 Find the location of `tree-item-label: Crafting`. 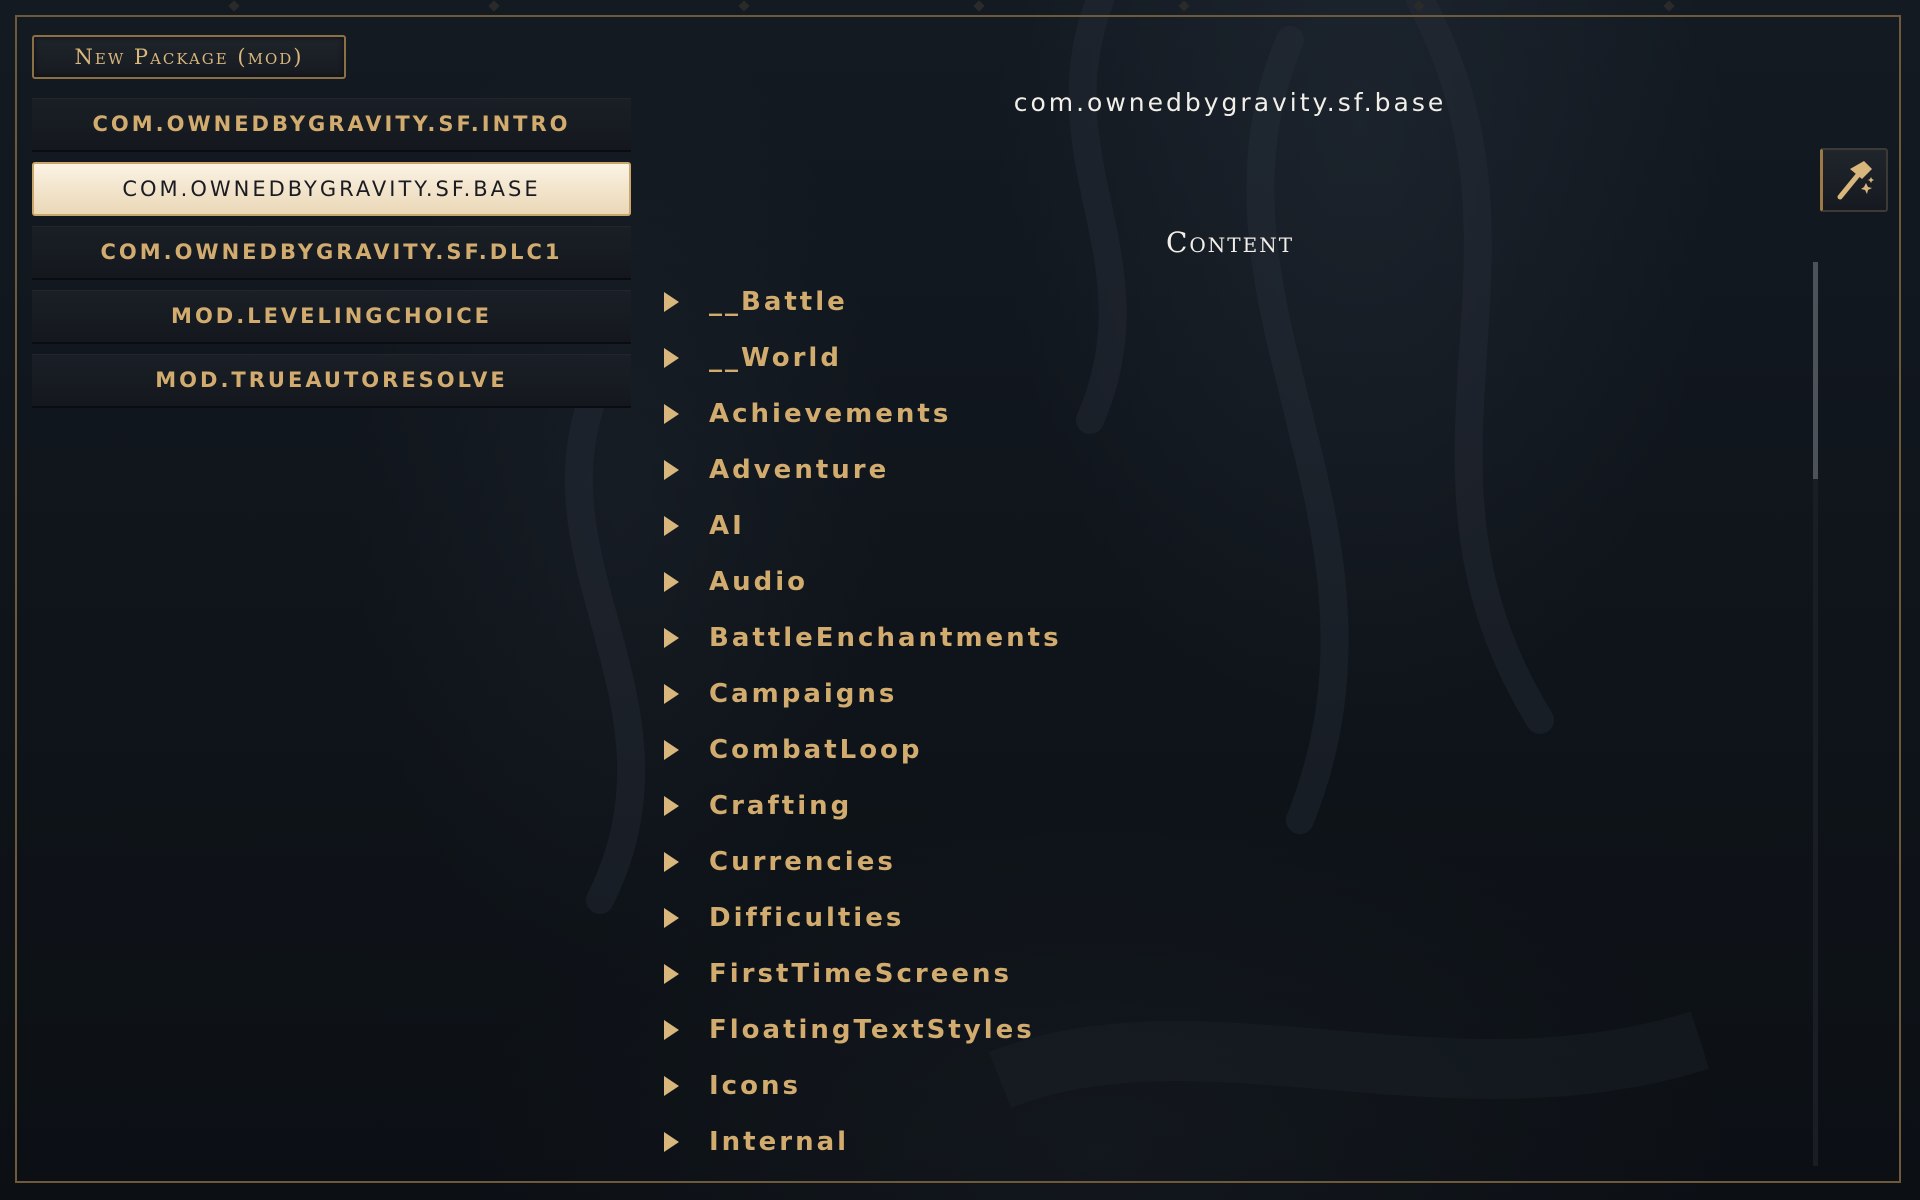

tree-item-label: Crafting is located at coordinates (781, 806).